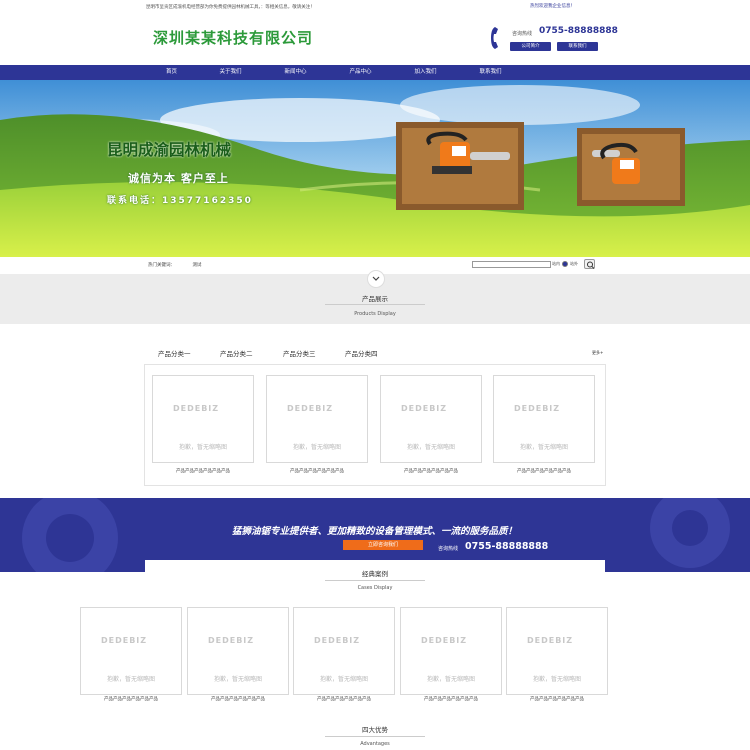 The width and height of the screenshot is (750, 750). I want to click on welcome-link: 热烈欢迎我企业信息！, so click(552, 6).